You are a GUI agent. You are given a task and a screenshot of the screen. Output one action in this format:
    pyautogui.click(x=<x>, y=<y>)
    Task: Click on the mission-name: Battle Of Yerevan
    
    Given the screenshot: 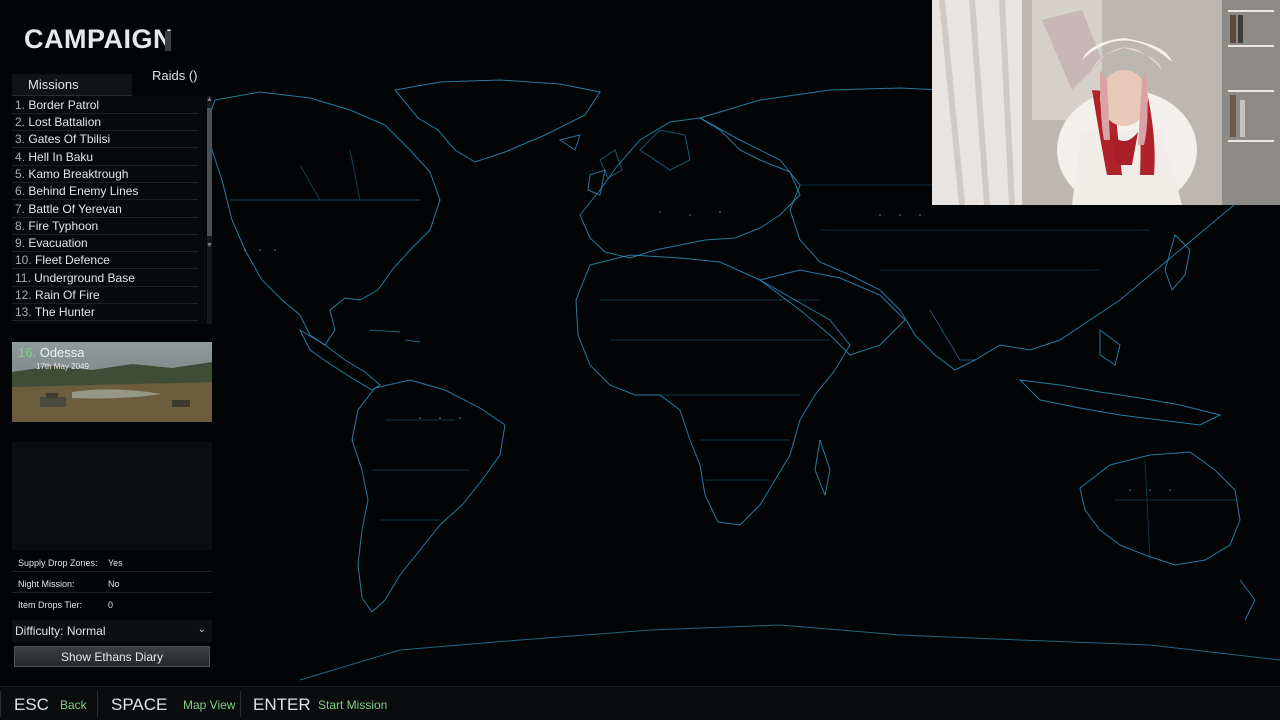 What is the action you would take?
    pyautogui.click(x=75, y=209)
    